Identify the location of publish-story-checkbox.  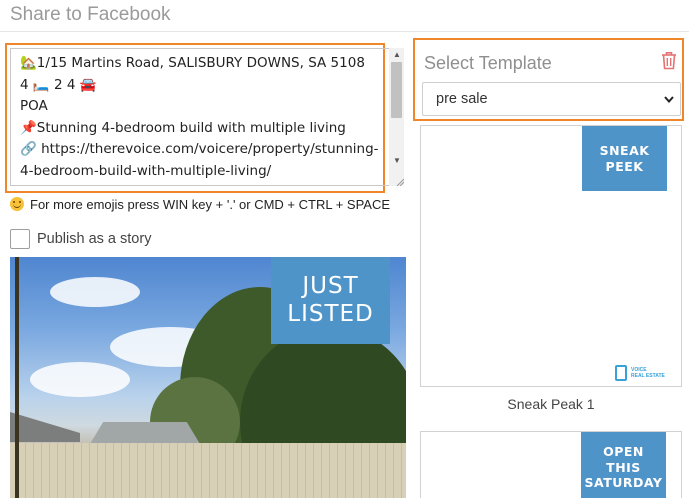
(20, 239).